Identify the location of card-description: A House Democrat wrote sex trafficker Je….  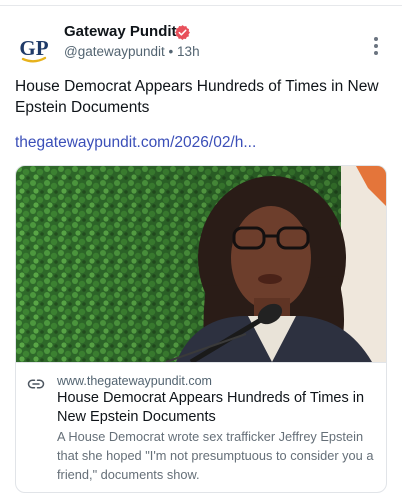
(215, 455).